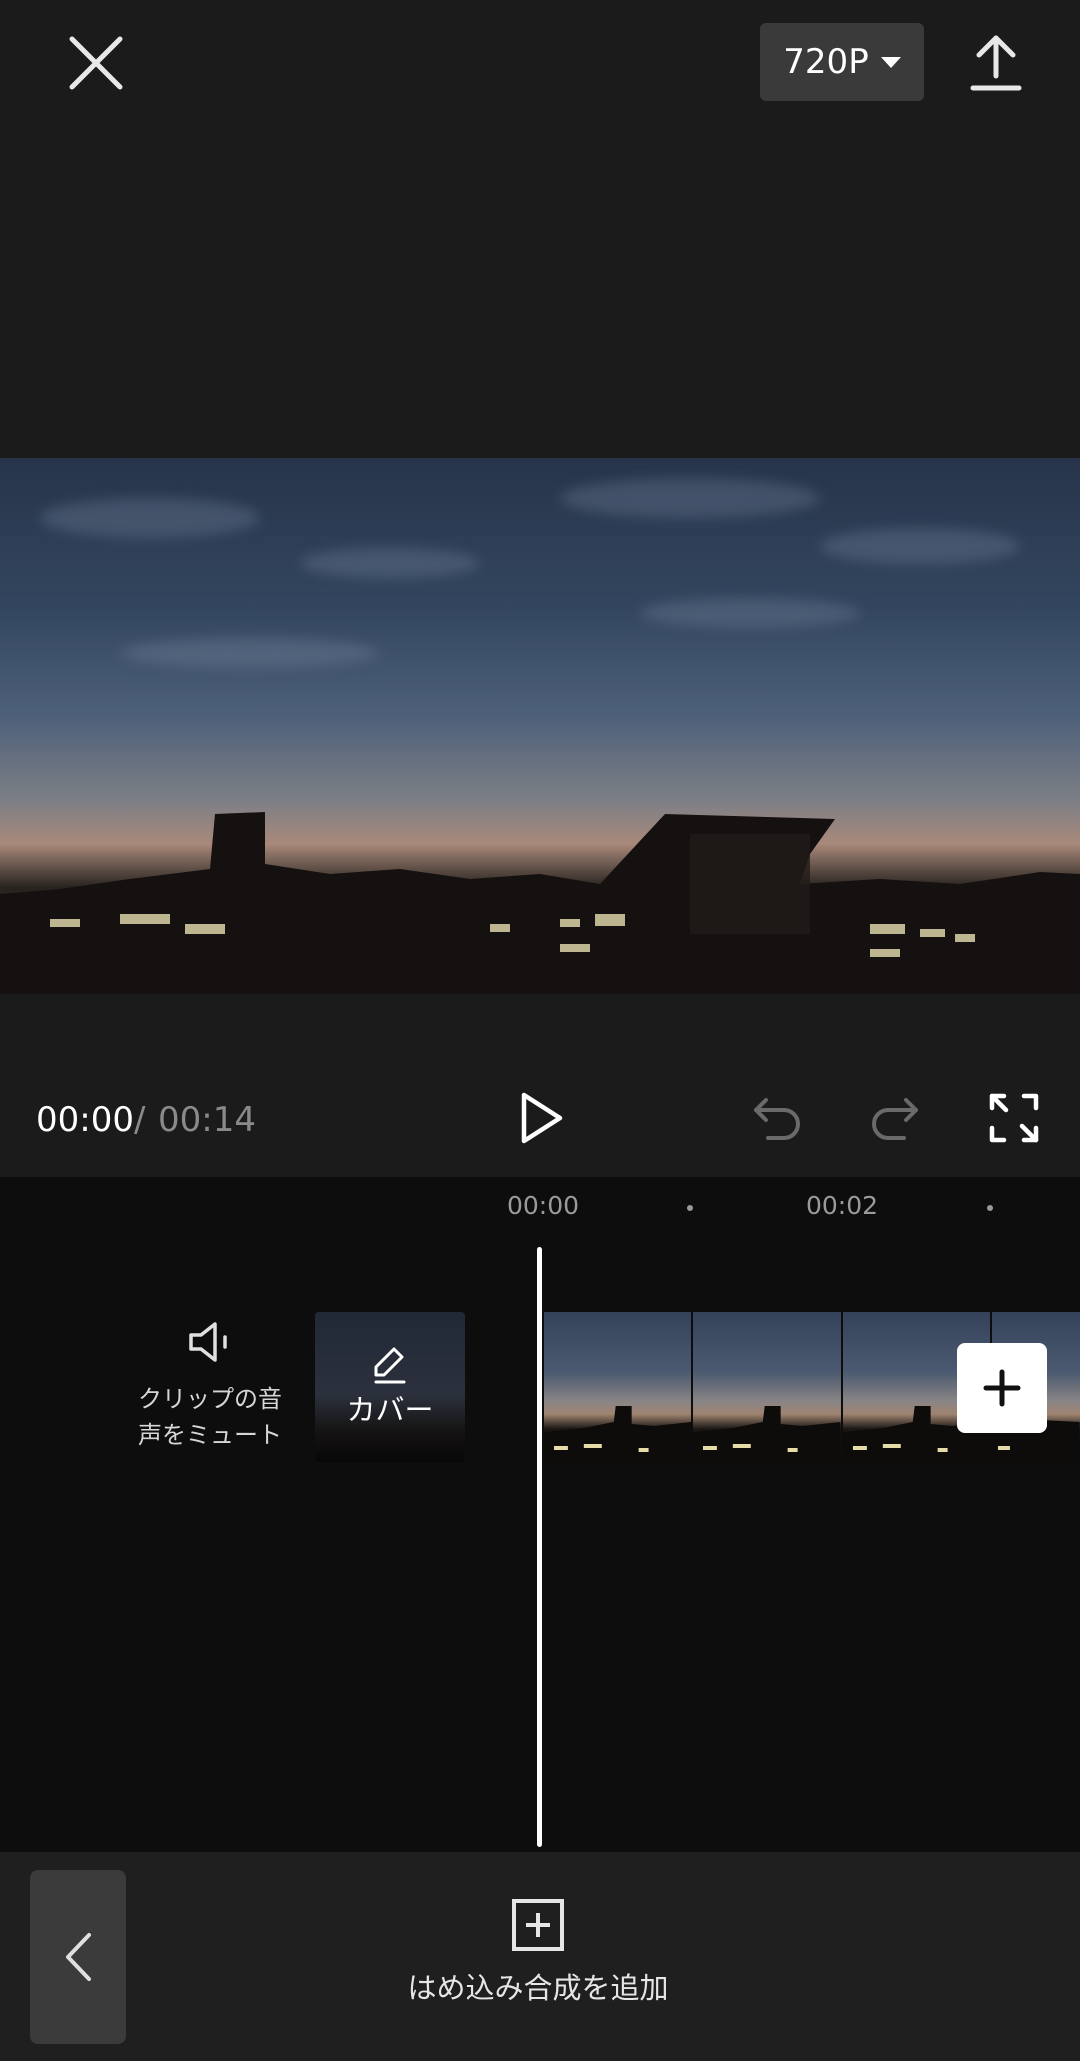 Image resolution: width=1080 pixels, height=2061 pixels. What do you see at coordinates (890, 62) in the screenshot?
I see `caret-down-icon` at bounding box center [890, 62].